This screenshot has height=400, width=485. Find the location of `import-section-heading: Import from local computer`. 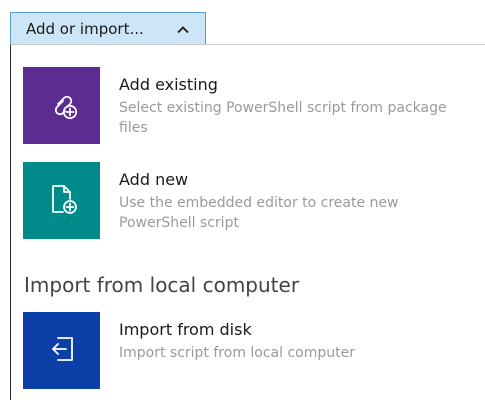

import-section-heading: Import from local computer is located at coordinates (162, 285).